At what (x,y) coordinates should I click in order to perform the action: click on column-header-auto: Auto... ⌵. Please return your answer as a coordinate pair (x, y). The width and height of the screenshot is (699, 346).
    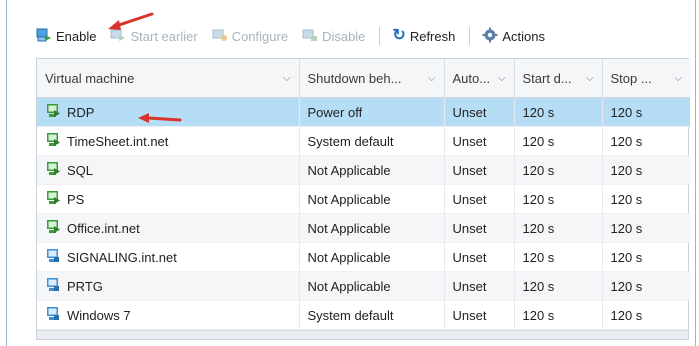
    Looking at the image, I should click on (479, 78).